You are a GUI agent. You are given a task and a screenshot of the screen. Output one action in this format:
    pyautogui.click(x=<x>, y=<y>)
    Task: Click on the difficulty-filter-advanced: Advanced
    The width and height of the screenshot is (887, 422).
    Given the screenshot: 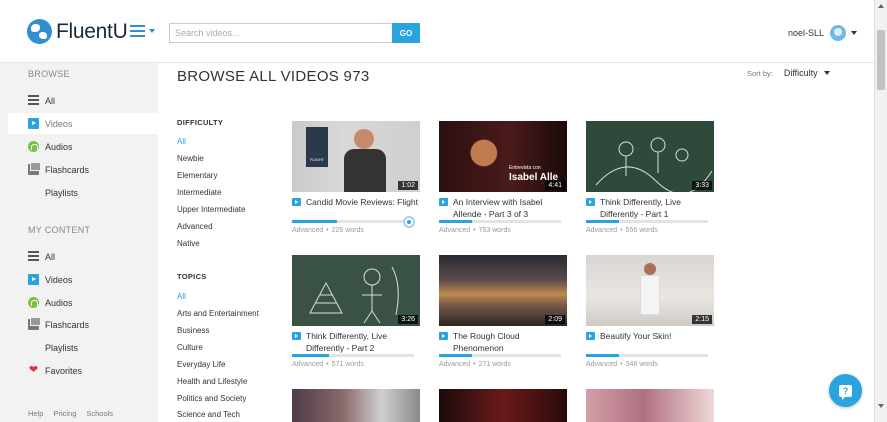 What is the action you would take?
    pyautogui.click(x=195, y=226)
    